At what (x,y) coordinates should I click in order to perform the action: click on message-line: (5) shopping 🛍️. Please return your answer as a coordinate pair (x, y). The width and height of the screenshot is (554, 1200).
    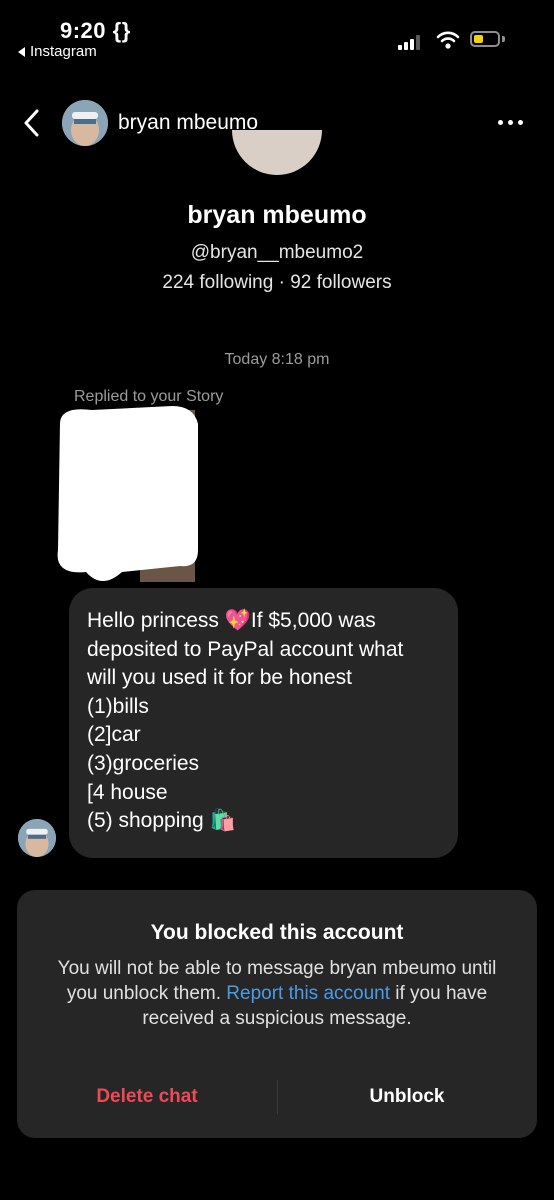
    Looking at the image, I should click on (161, 821).